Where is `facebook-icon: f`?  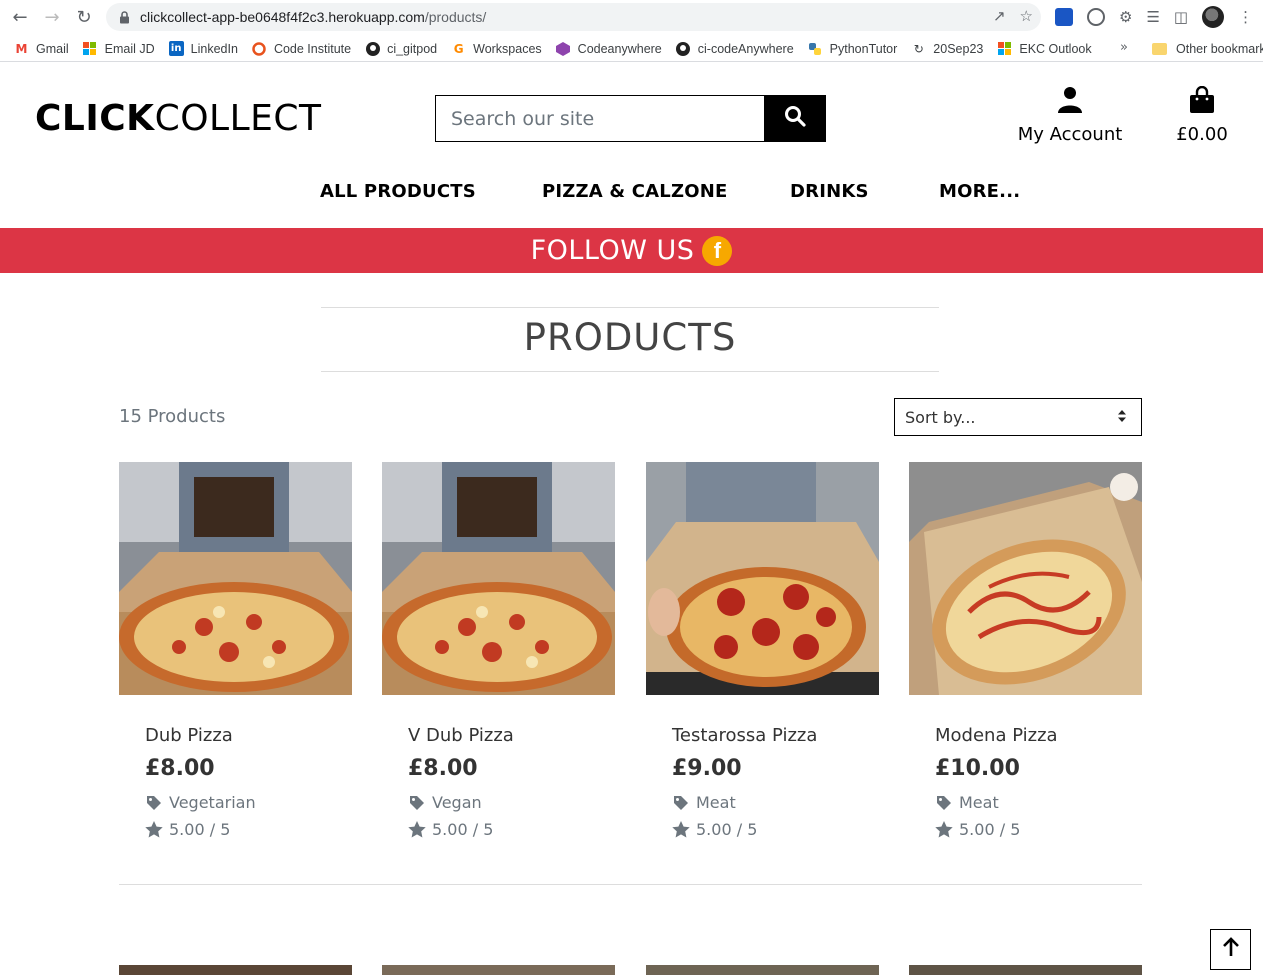
facebook-icon: f is located at coordinates (717, 250).